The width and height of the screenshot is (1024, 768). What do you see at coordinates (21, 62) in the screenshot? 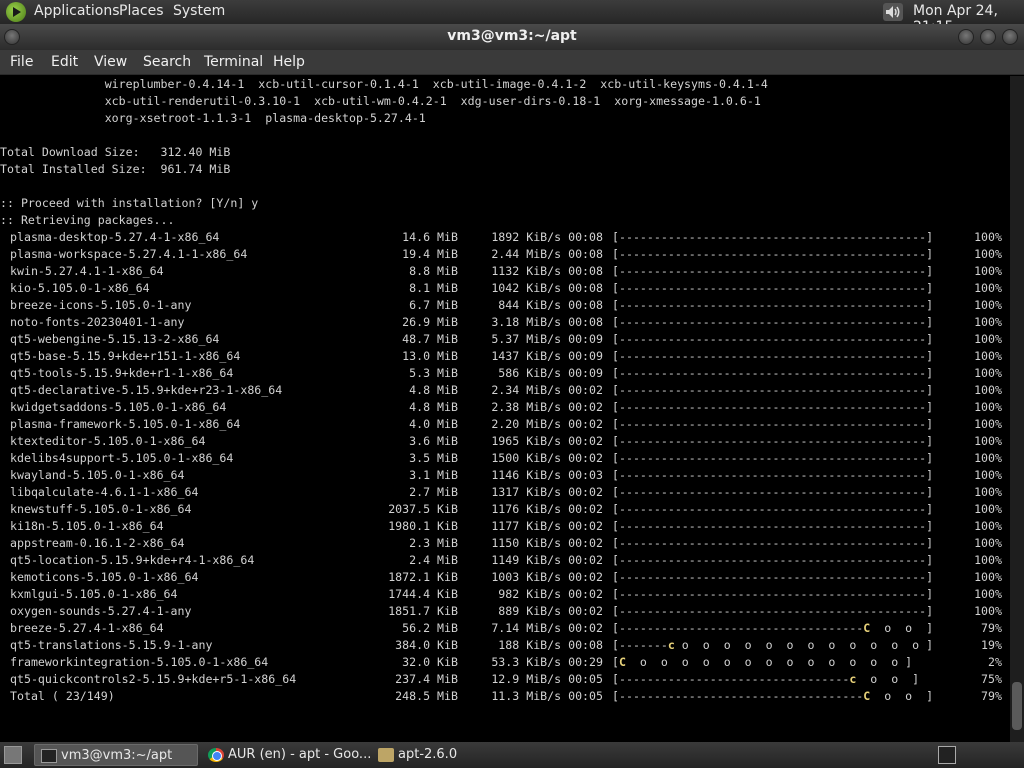
I see `menu-file: File` at bounding box center [21, 62].